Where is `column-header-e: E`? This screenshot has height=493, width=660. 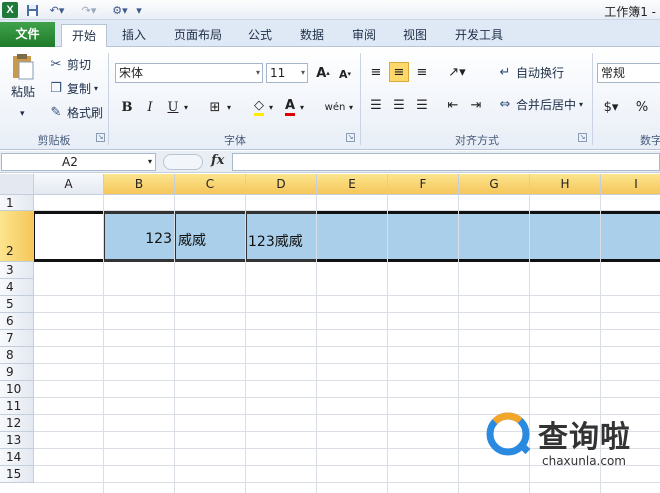 column-header-e: E is located at coordinates (352, 184).